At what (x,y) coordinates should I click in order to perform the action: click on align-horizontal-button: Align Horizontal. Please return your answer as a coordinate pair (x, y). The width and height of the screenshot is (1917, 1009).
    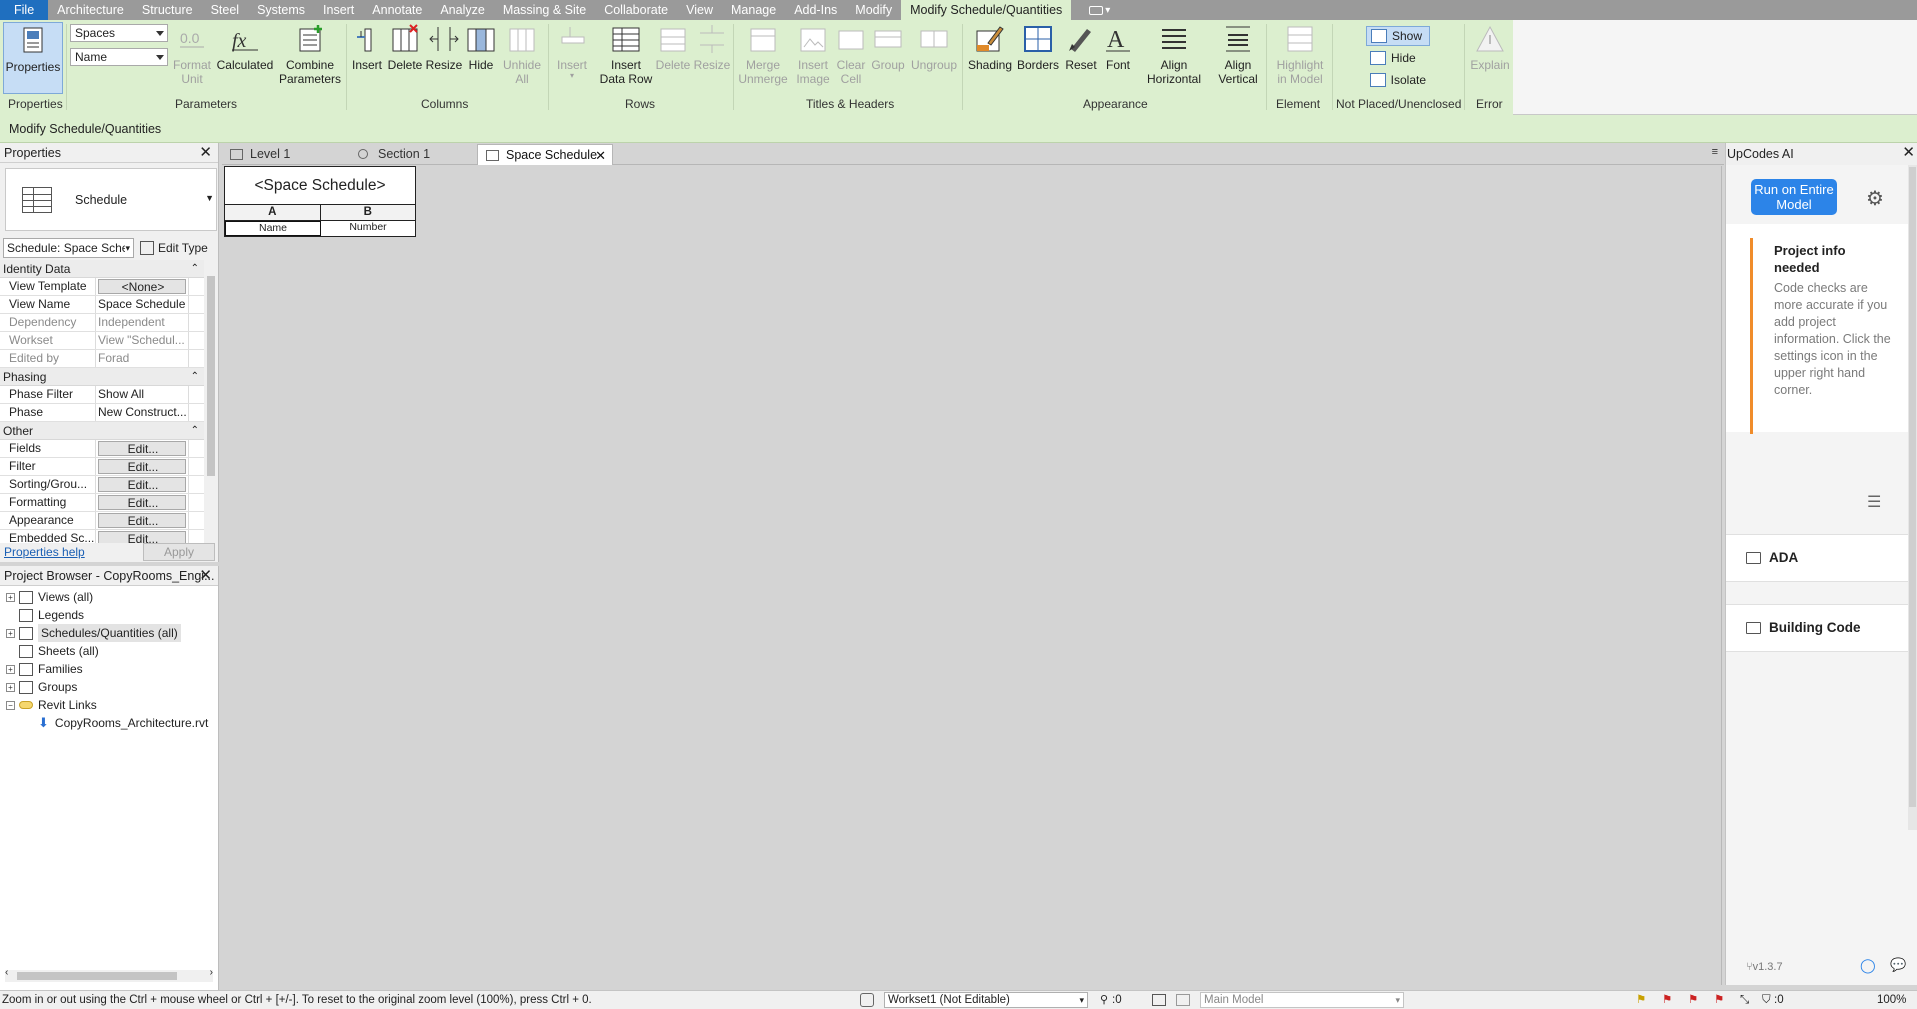
    Looking at the image, I should click on (1174, 54).